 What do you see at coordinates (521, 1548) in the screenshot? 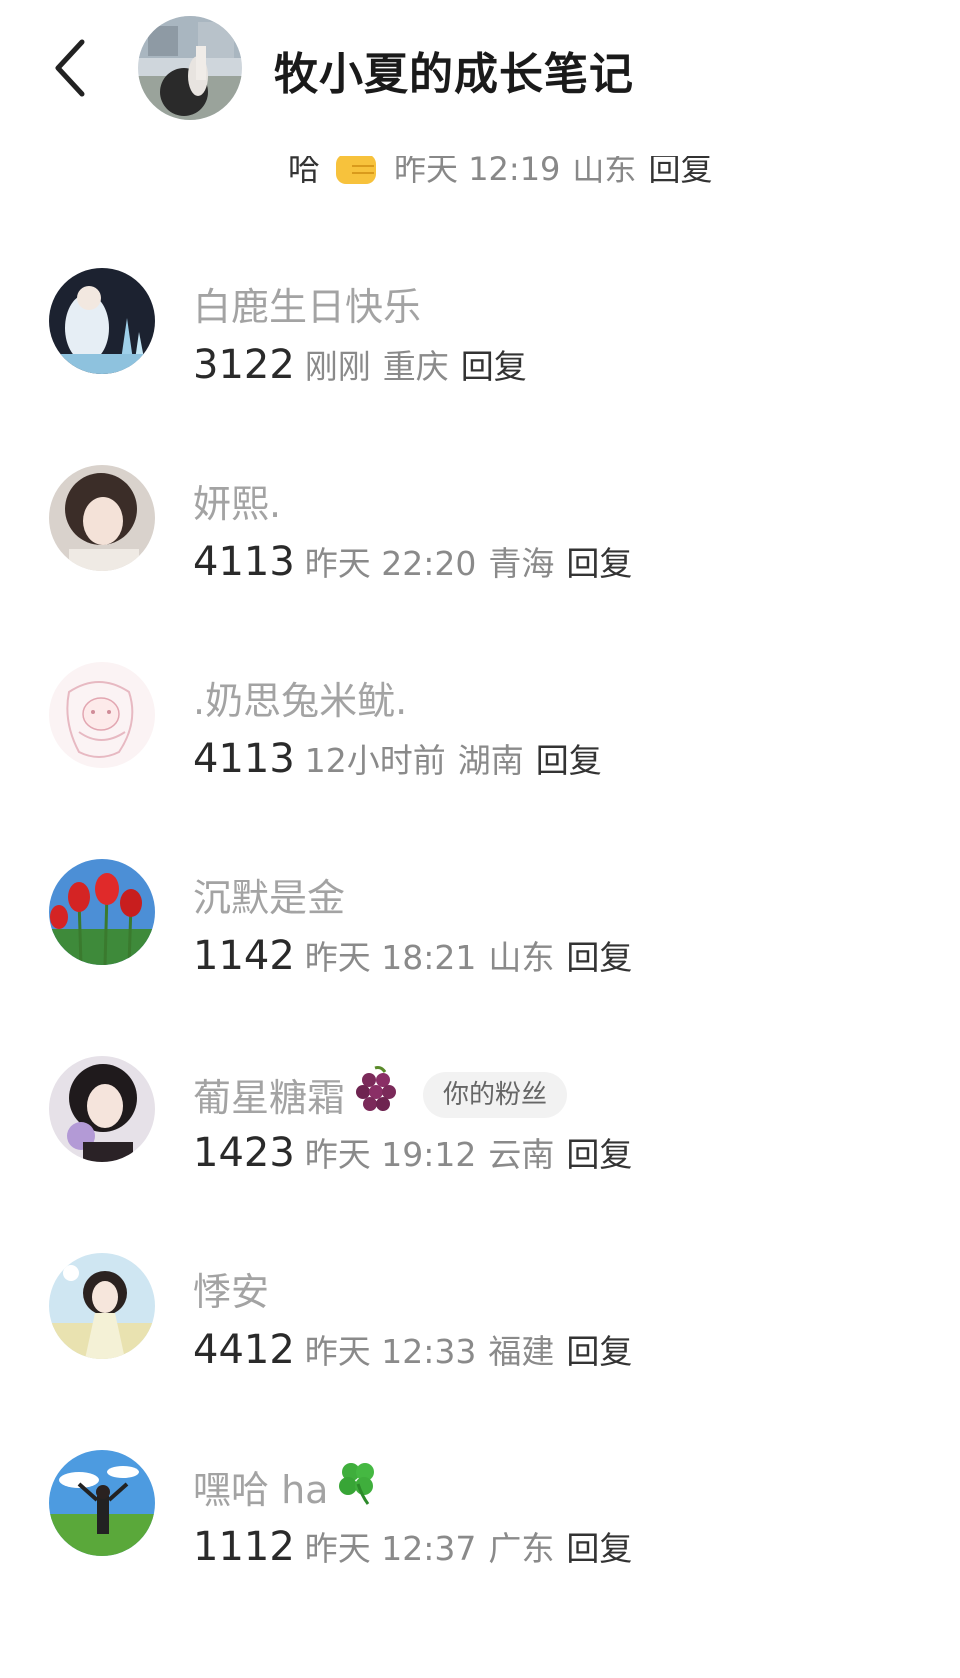
I see `comment-region: 广东` at bounding box center [521, 1548].